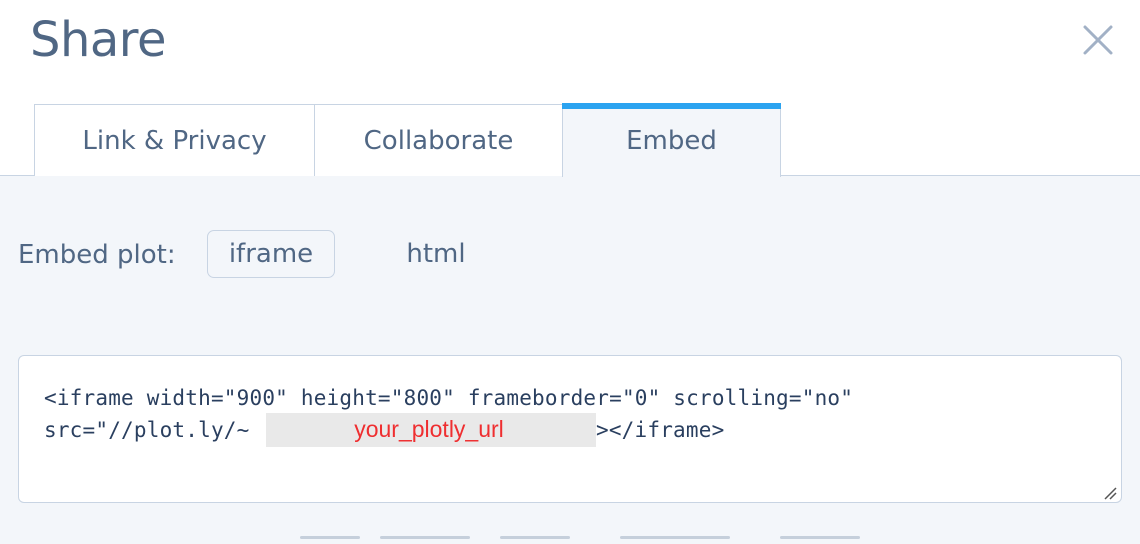 The image size is (1140, 544). I want to click on html-option-button: html, so click(436, 254).